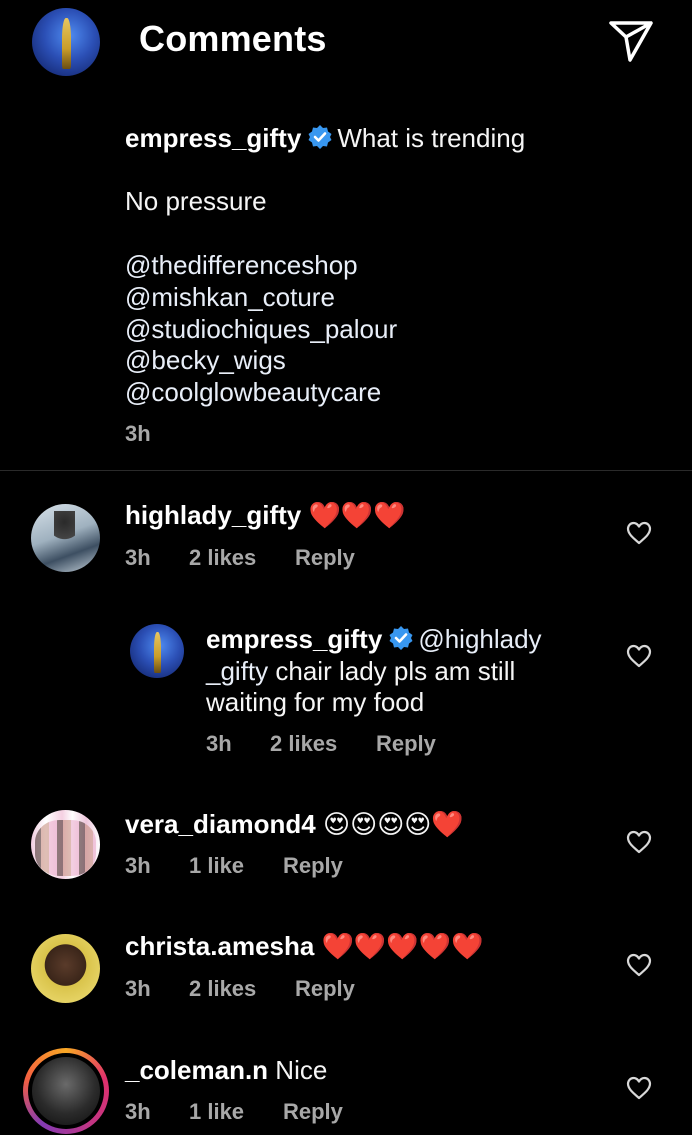  Describe the element at coordinates (213, 138) in the screenshot. I see `caption-username: empress_gifty` at that location.